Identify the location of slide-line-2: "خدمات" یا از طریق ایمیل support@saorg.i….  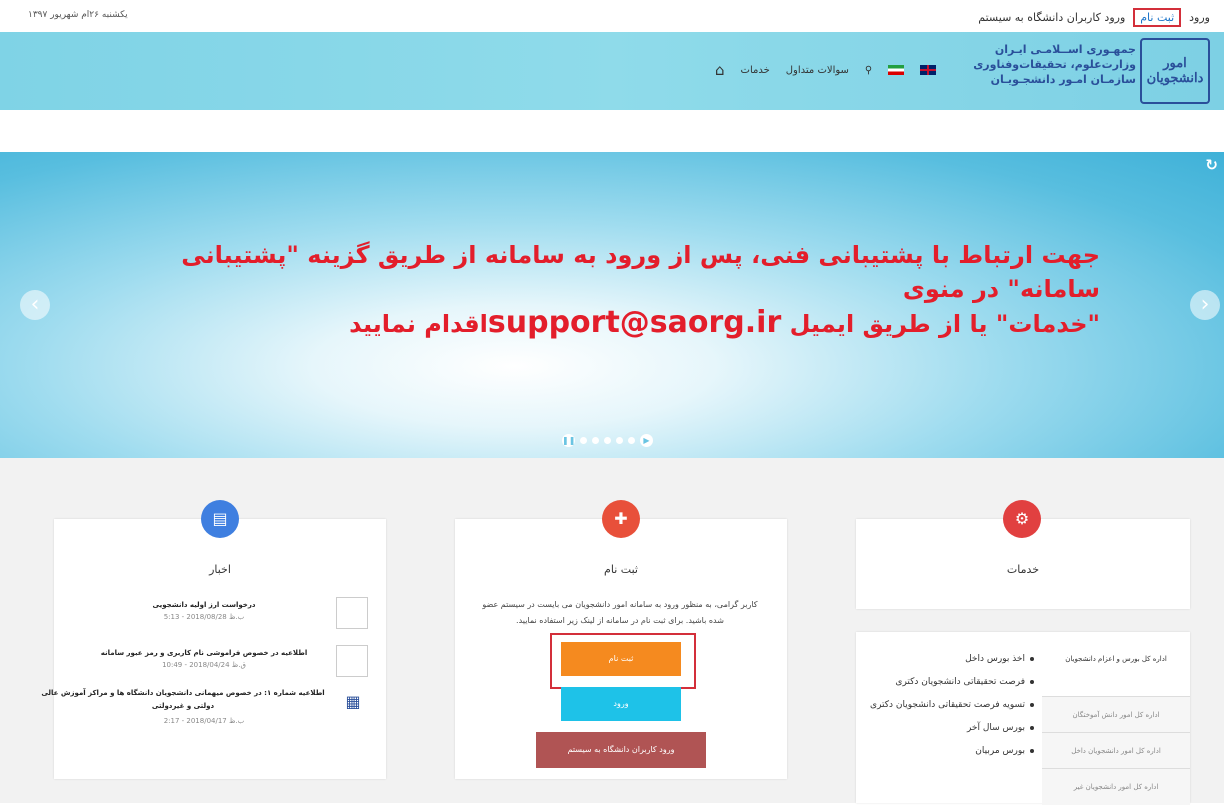
(600, 323).